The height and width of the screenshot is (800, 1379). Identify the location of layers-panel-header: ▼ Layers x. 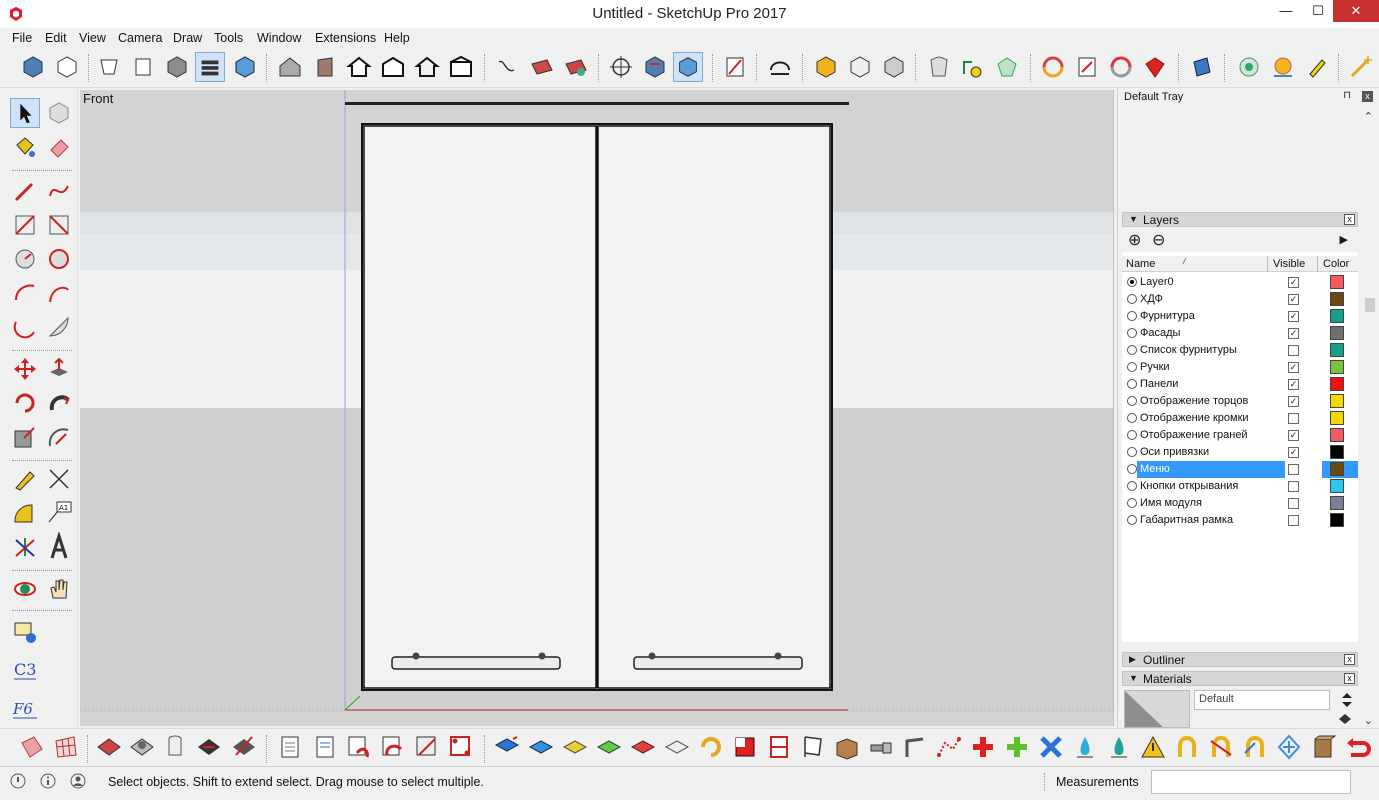
(1240, 219).